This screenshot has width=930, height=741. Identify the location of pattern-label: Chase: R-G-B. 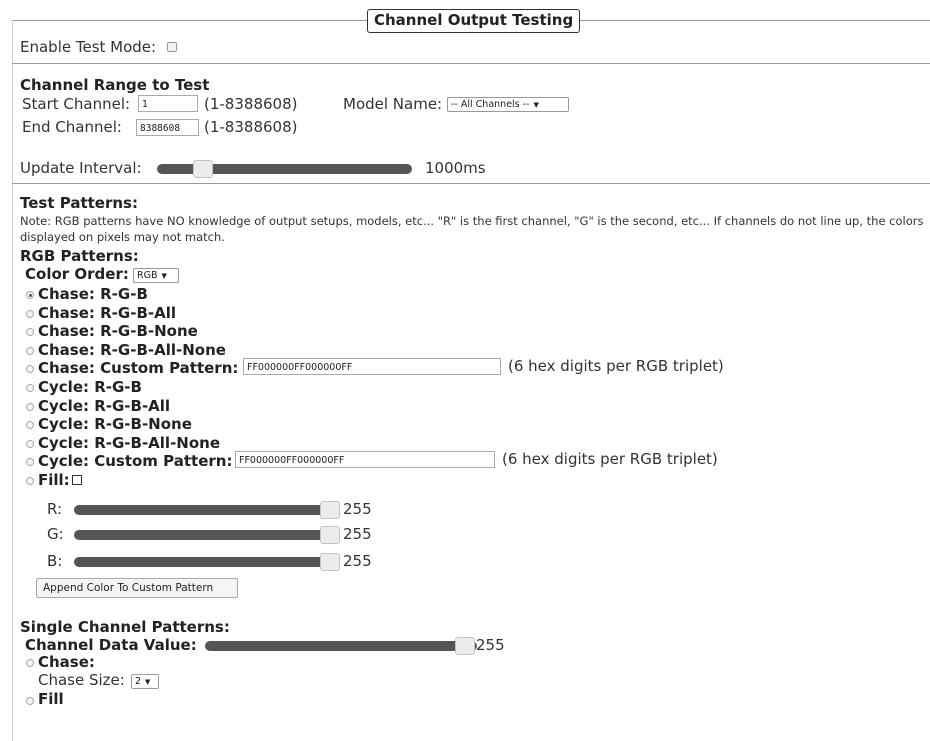
(93, 294).